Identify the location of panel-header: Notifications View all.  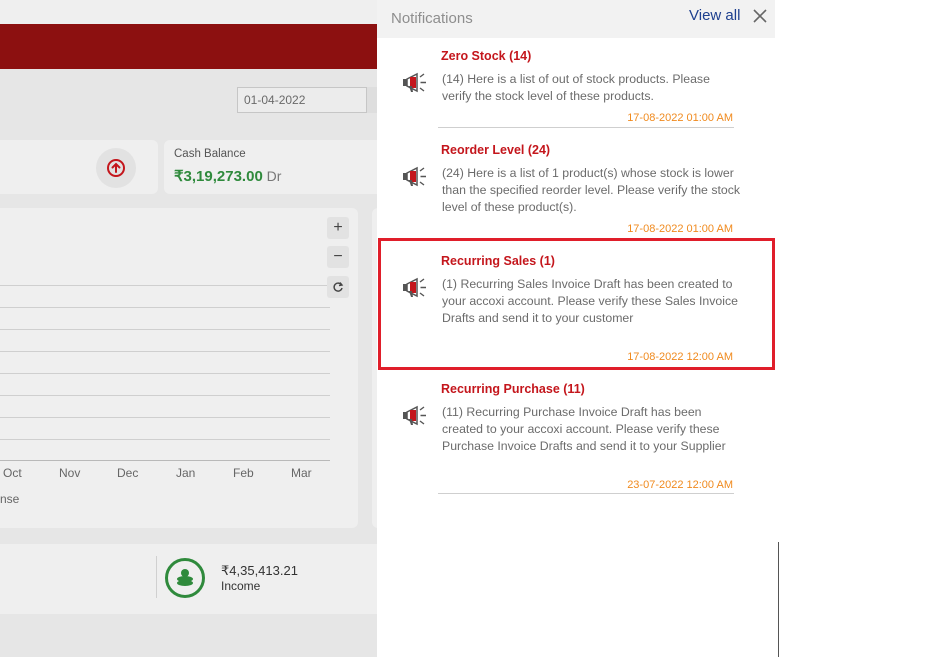
(576, 19).